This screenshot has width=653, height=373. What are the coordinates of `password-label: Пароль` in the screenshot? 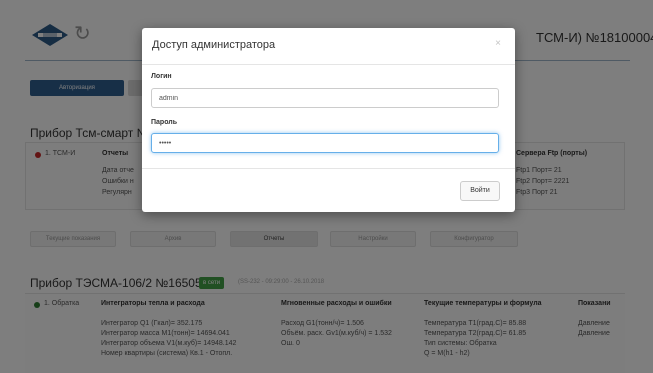 It's located at (164, 122).